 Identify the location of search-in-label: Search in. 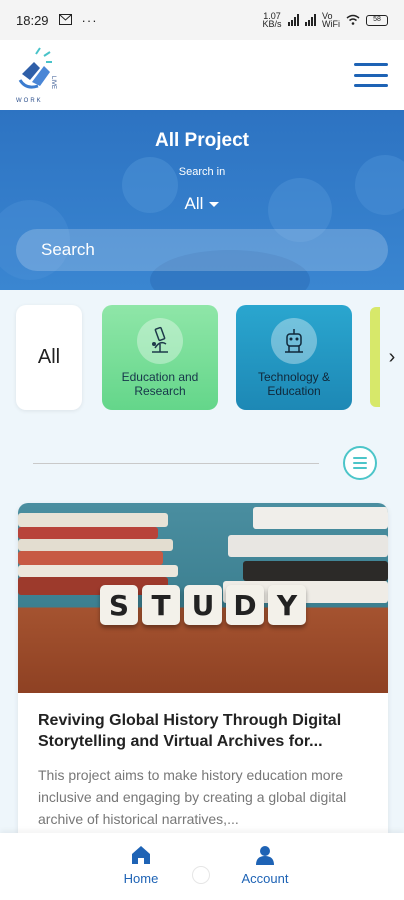
(202, 172).